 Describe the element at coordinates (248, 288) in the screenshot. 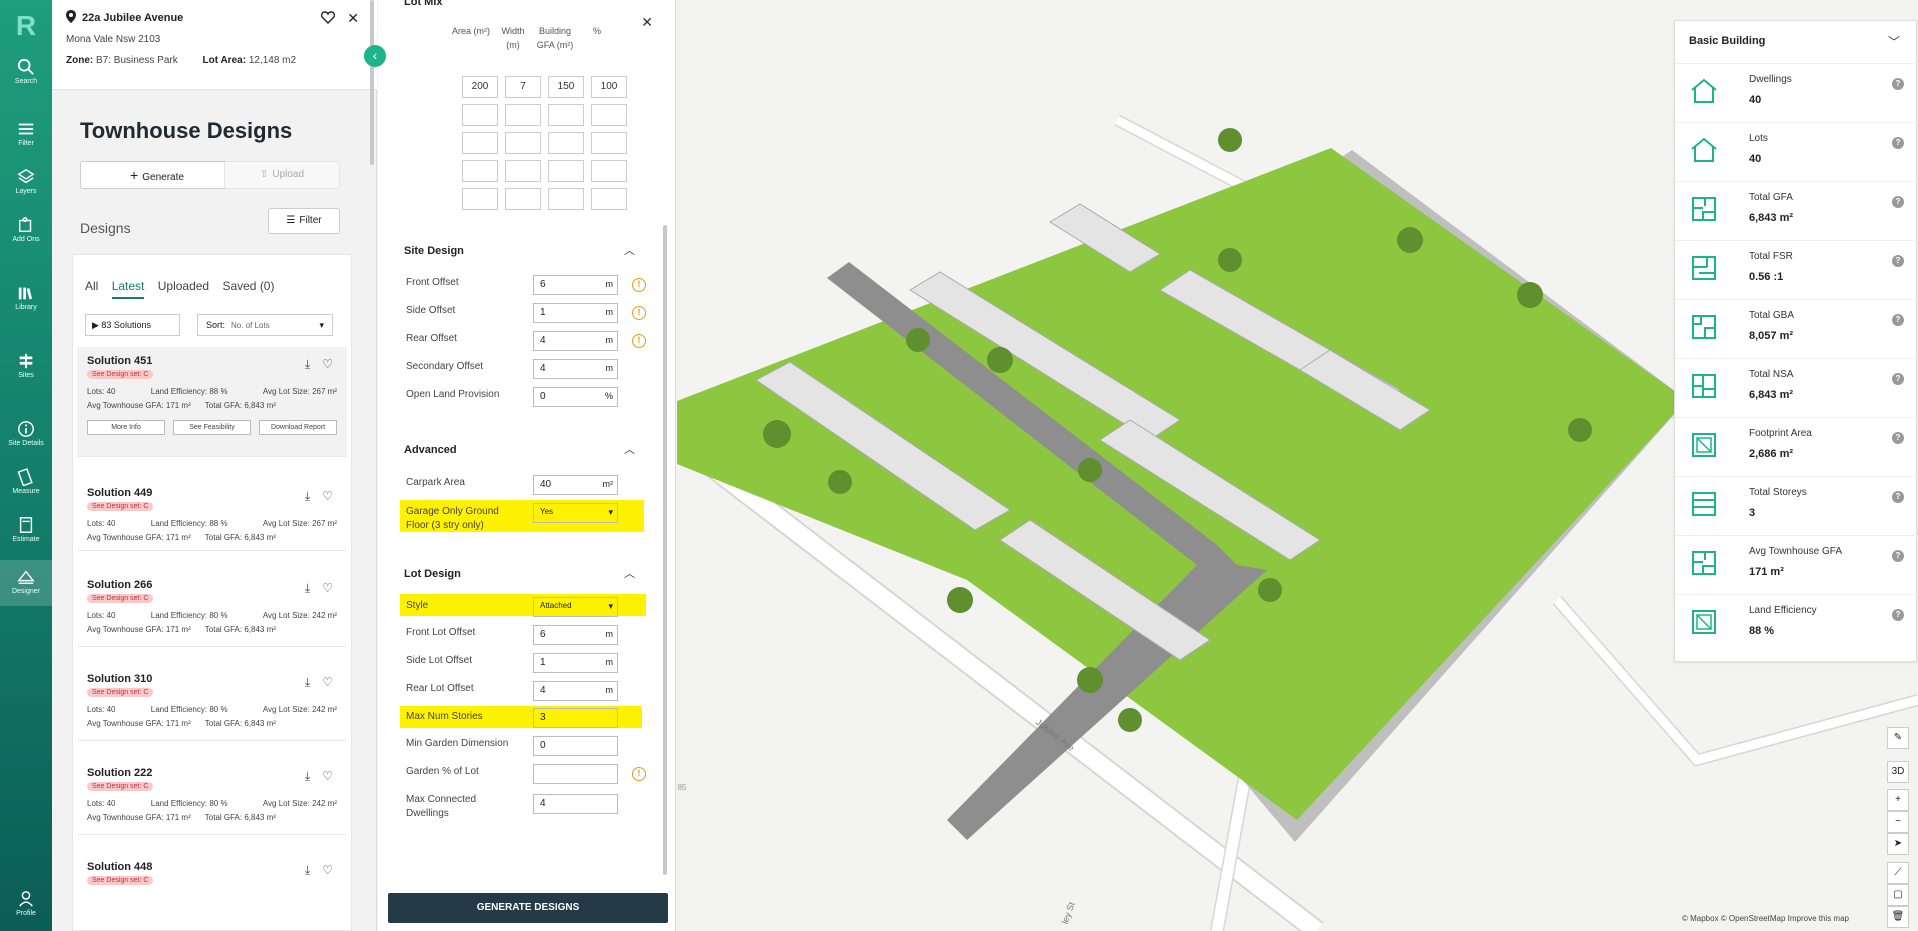

I see `tab-saved: Saved (0)` at that location.